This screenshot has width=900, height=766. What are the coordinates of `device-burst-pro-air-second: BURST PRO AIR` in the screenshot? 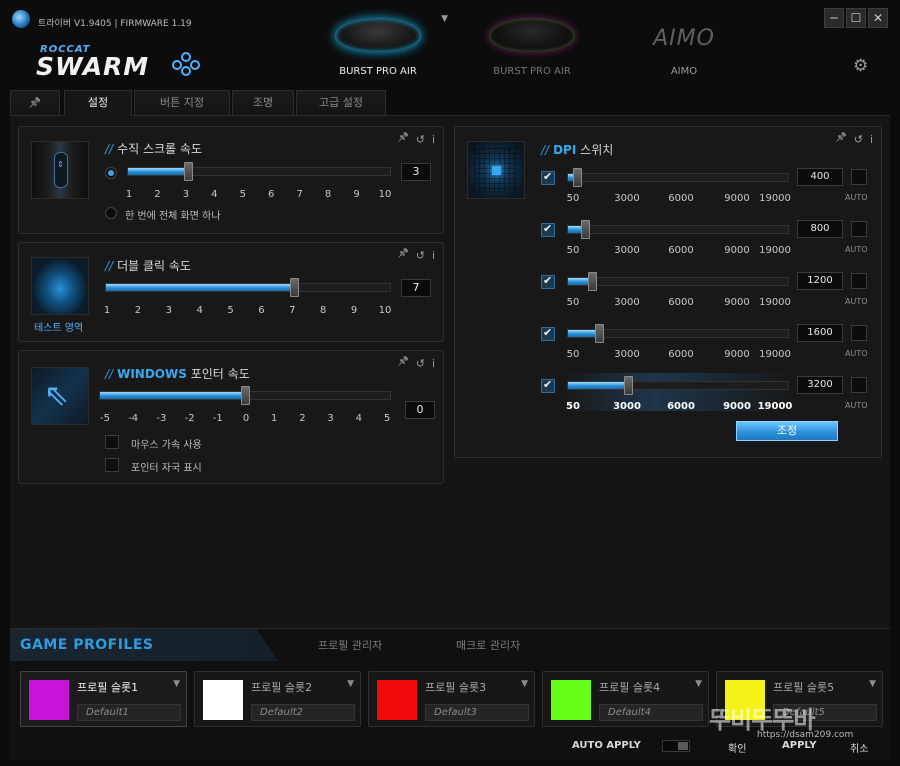 It's located at (532, 47).